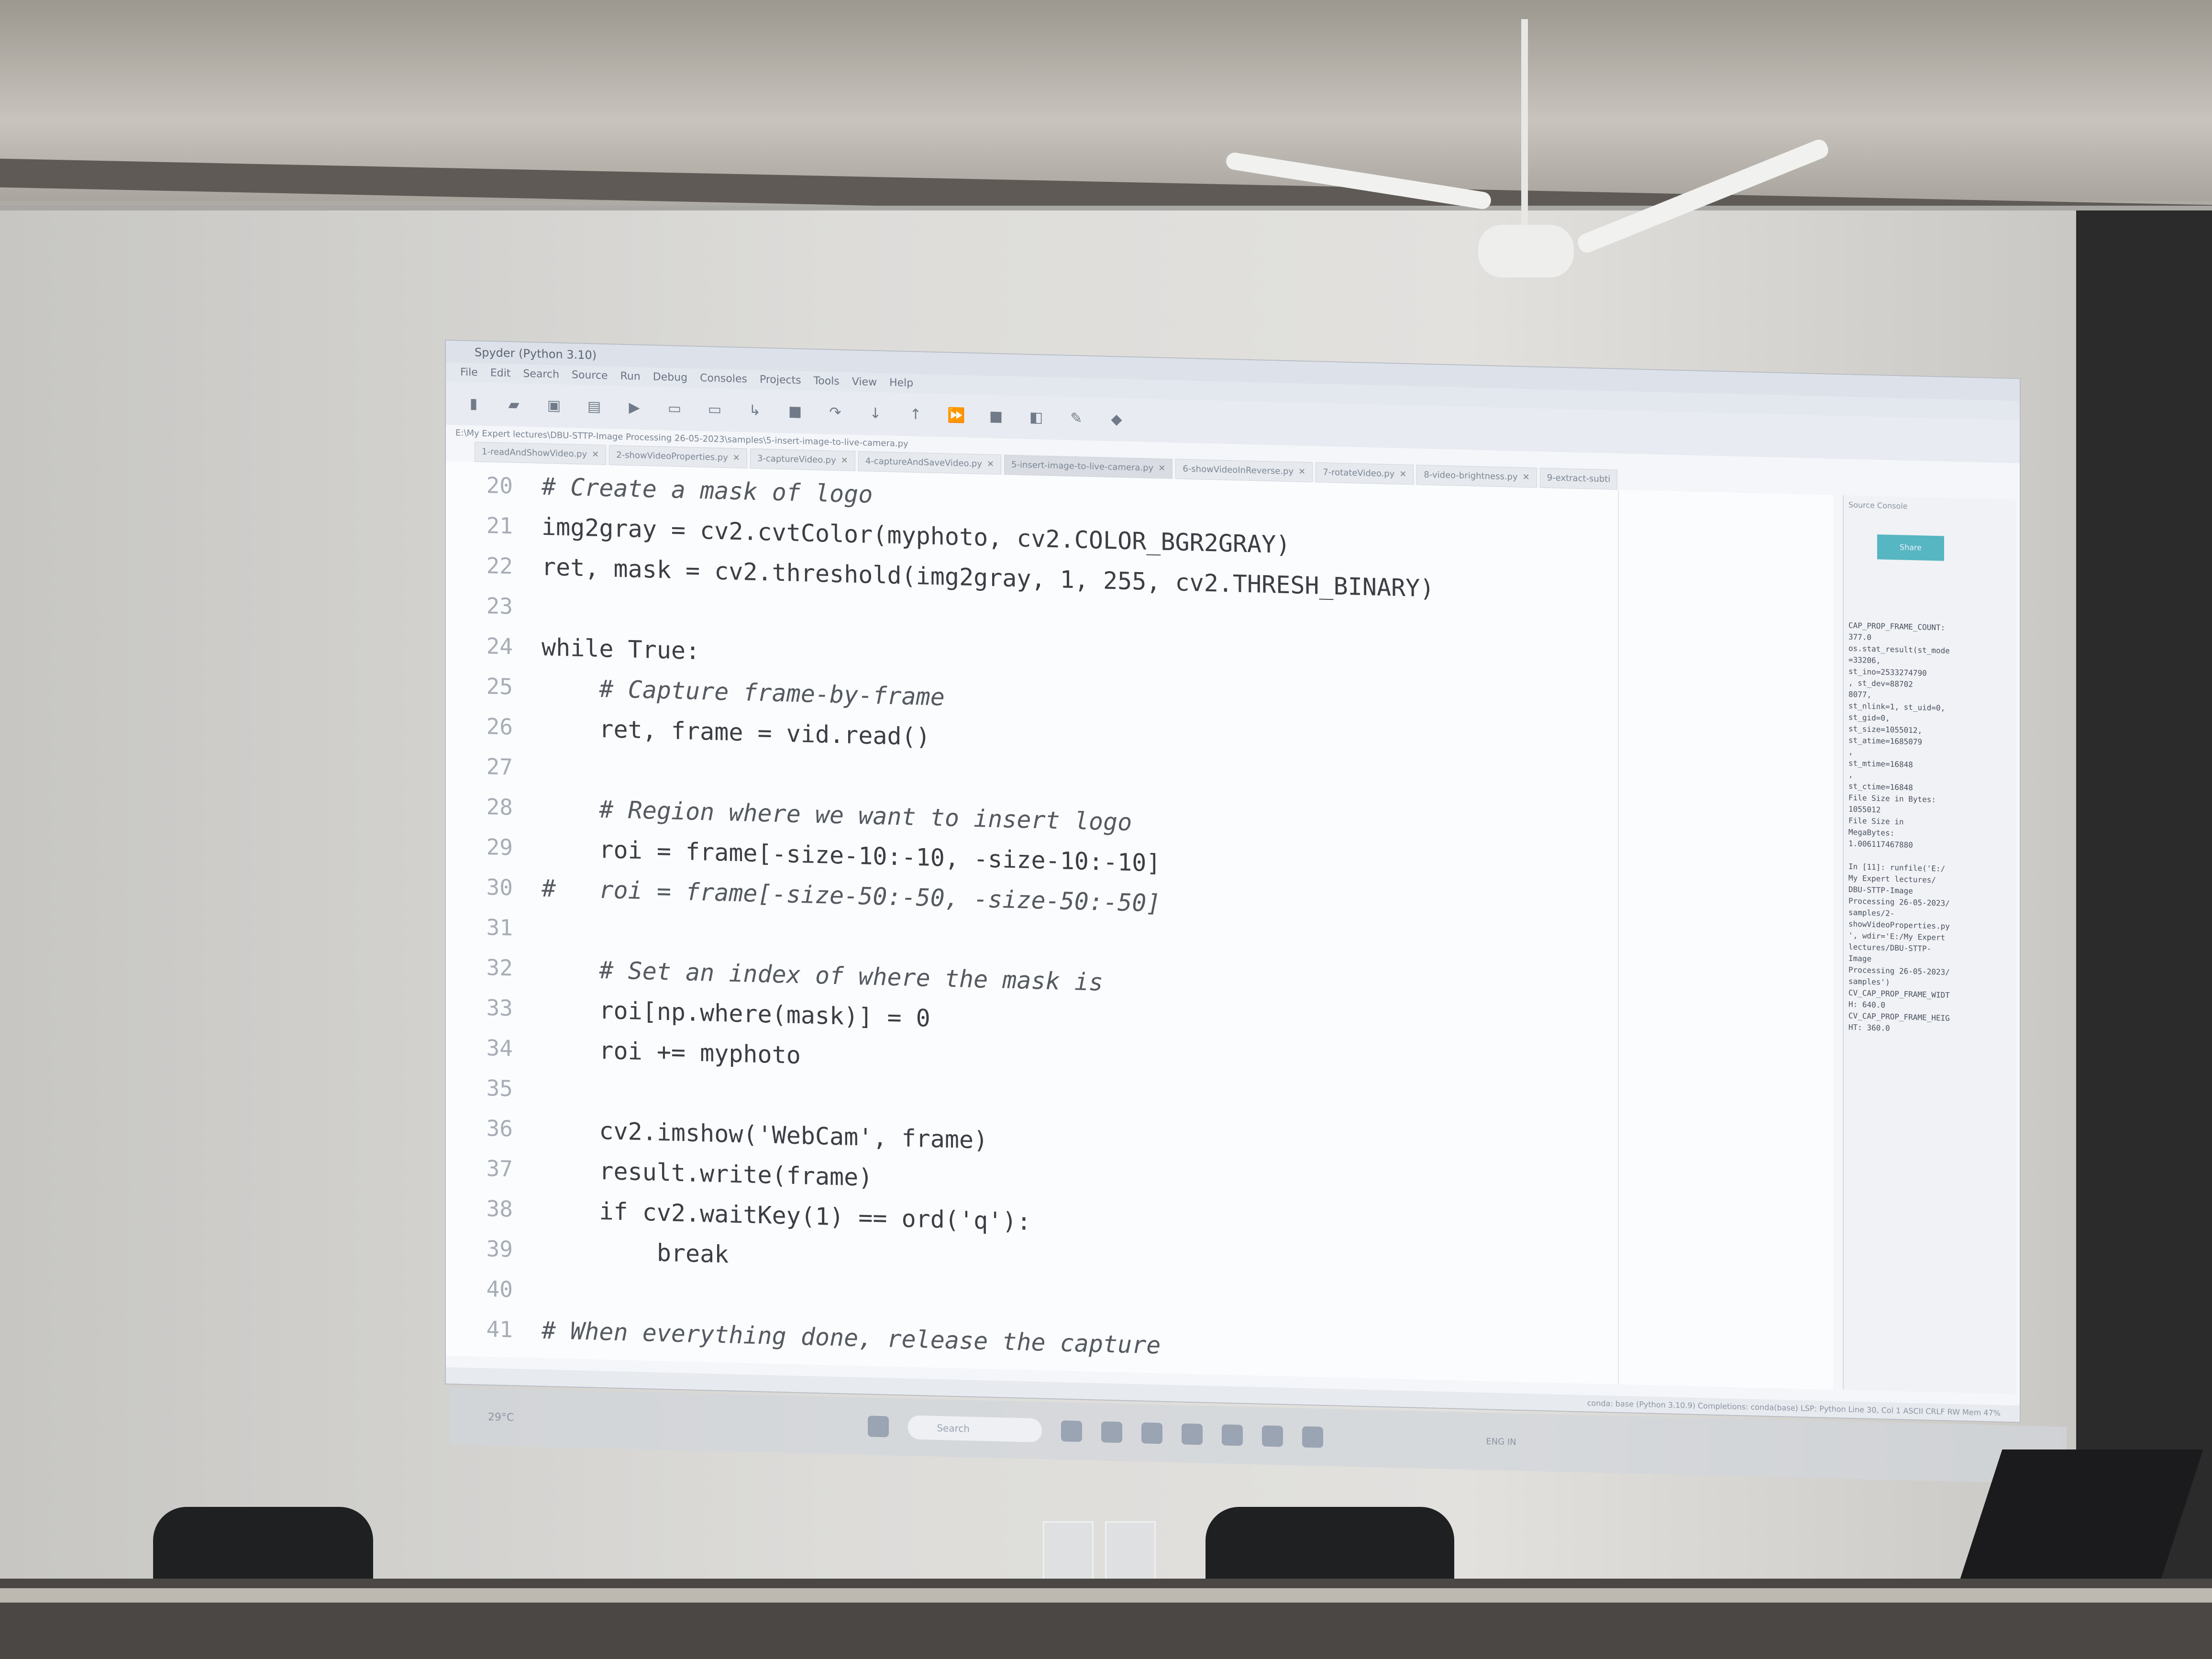 This screenshot has width=2212, height=1659. Describe the element at coordinates (473, 404) in the screenshot. I see `new-file-icon: ▮` at that location.